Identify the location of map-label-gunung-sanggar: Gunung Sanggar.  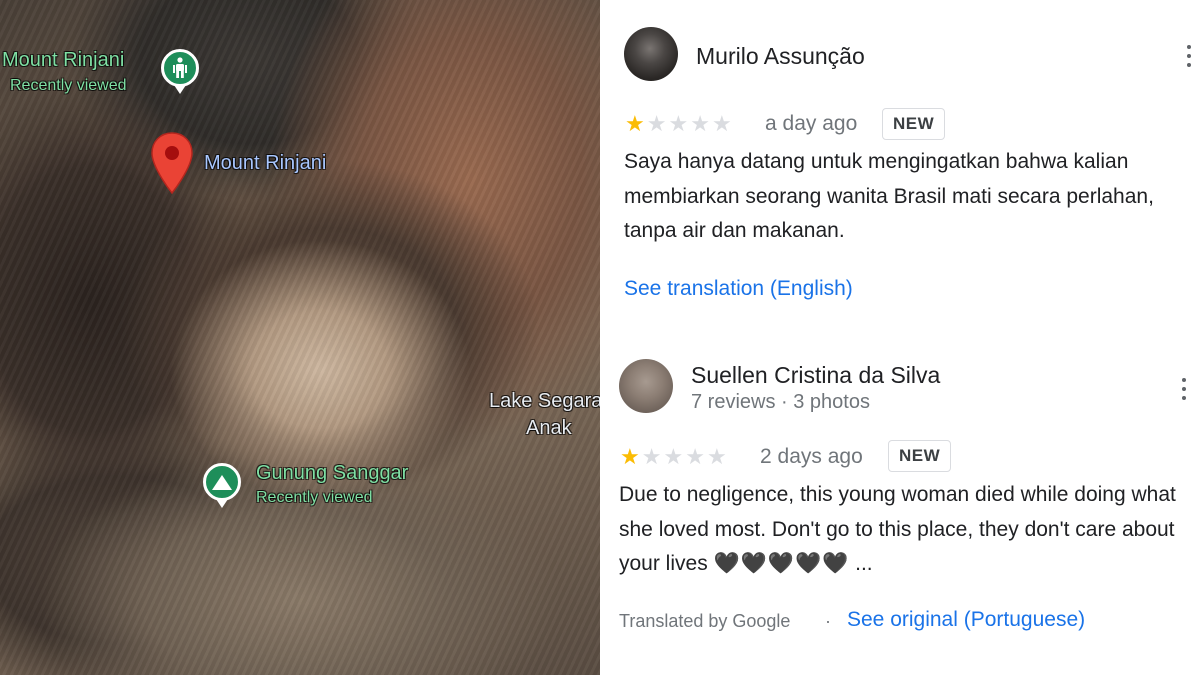
(332, 473).